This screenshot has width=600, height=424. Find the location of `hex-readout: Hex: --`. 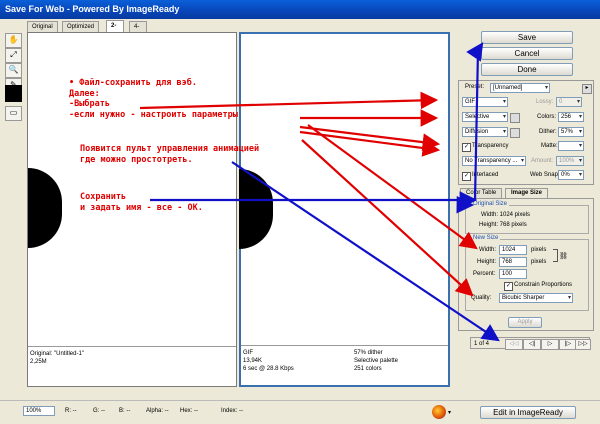

hex-readout: Hex: -- is located at coordinates (189, 411).